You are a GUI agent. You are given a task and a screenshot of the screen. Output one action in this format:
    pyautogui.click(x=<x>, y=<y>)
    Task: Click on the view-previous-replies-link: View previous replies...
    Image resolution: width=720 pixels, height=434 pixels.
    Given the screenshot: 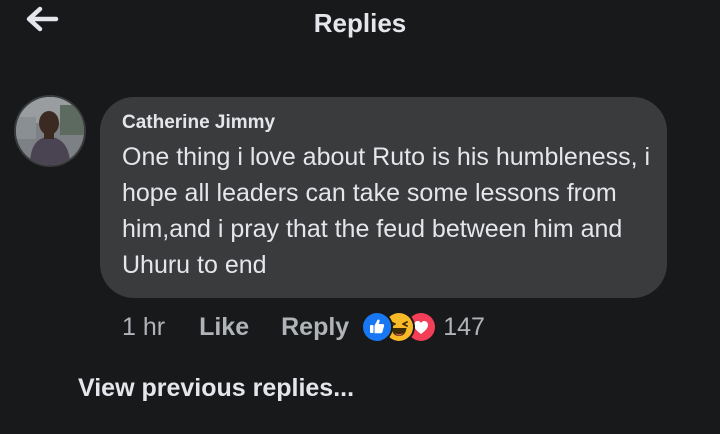 What is the action you would take?
    pyautogui.click(x=216, y=388)
    